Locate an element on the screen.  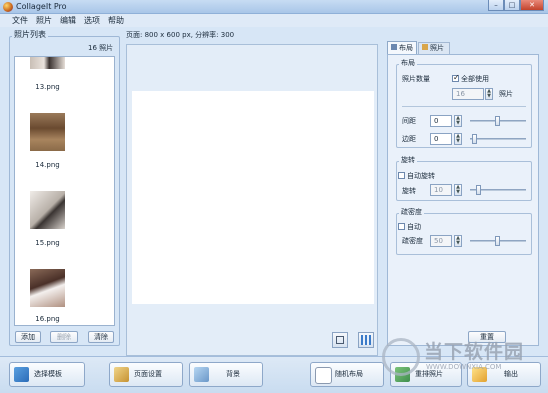
choose-template-label: 选择模板 is located at coordinates (48, 374).